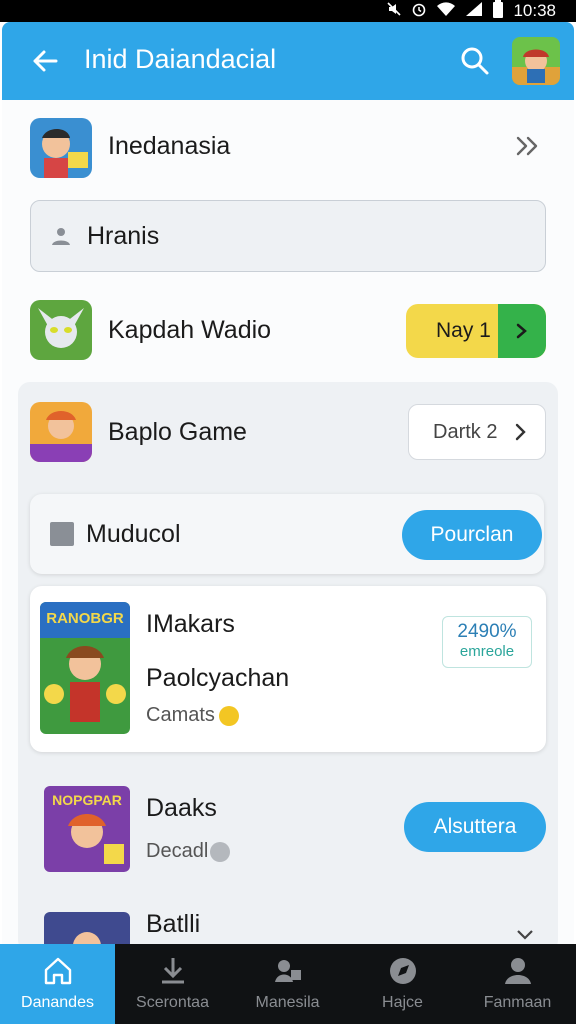 This screenshot has height=1024, width=576. Describe the element at coordinates (228, 715) in the screenshot. I see `coin-icon` at that location.